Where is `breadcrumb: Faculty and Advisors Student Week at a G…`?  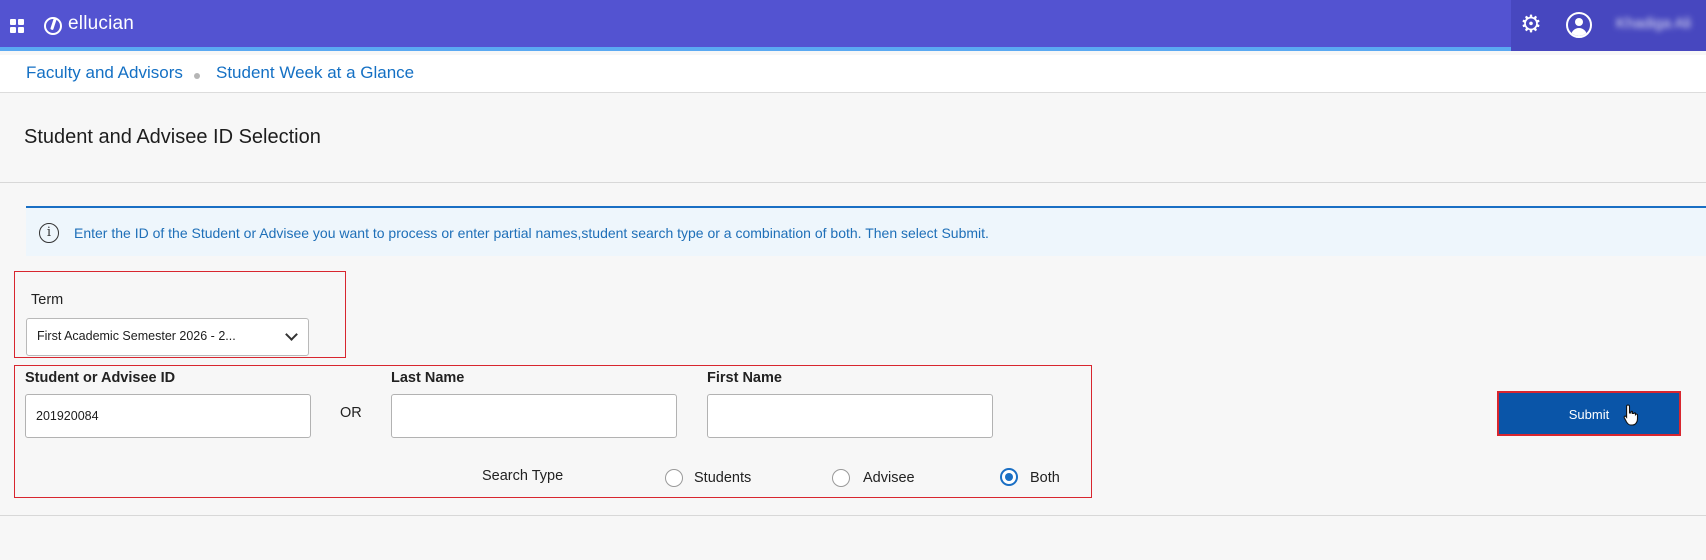 breadcrumb: Faculty and Advisors Student Week at a G… is located at coordinates (853, 74).